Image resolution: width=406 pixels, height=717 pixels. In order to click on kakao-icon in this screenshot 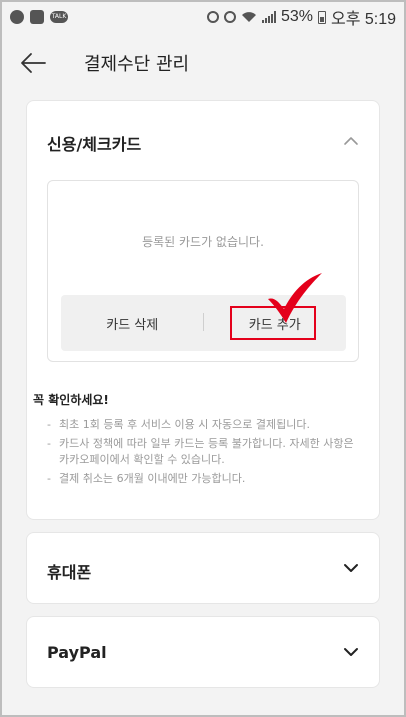, I will do `click(17, 17)`.